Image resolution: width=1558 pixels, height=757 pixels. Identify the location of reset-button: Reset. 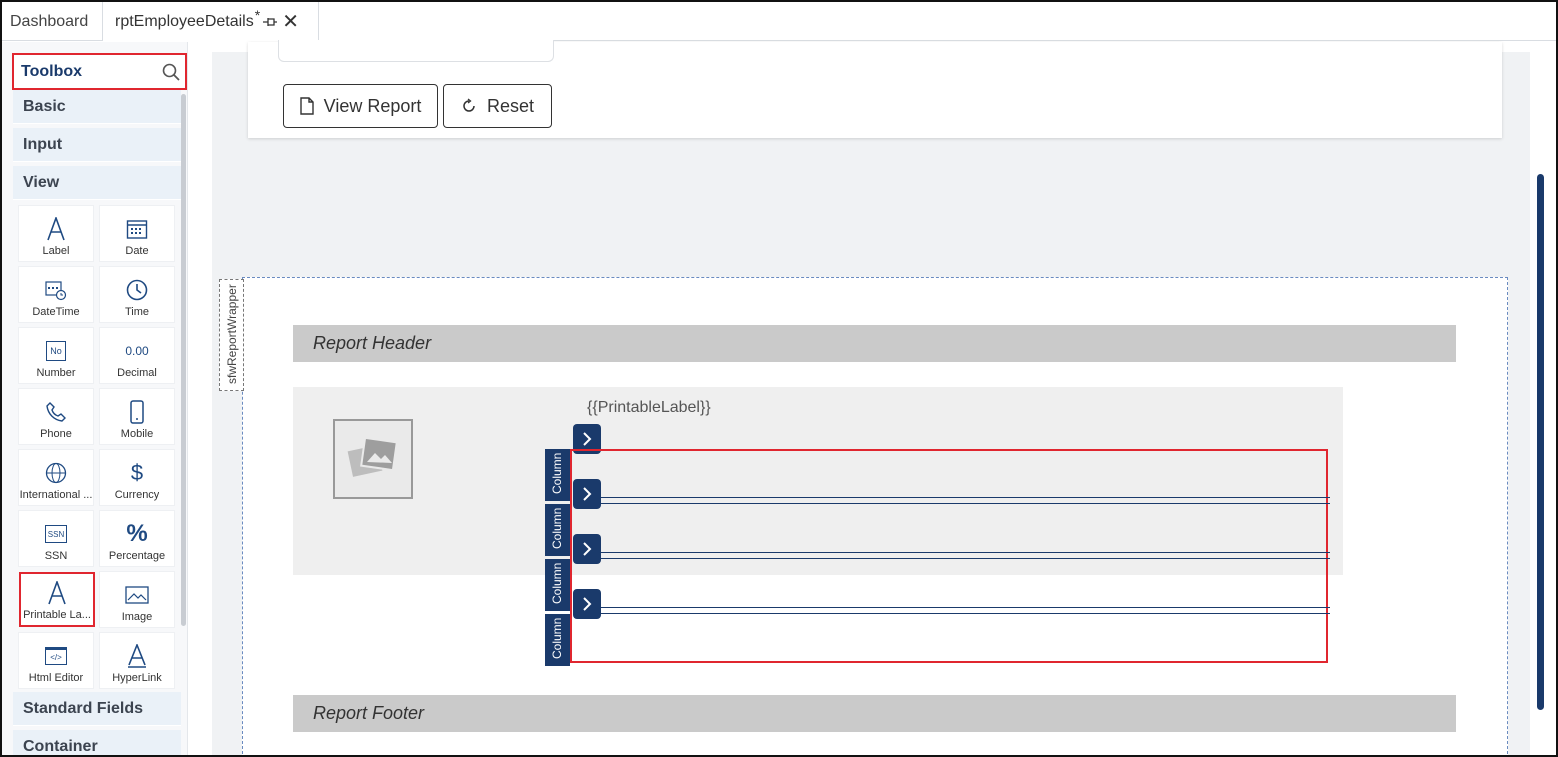
(497, 106).